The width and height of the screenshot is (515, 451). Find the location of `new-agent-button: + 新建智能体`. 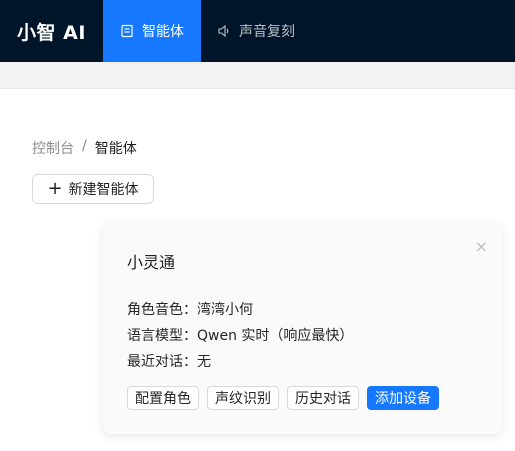

new-agent-button: + 新建智能体 is located at coordinates (93, 189).